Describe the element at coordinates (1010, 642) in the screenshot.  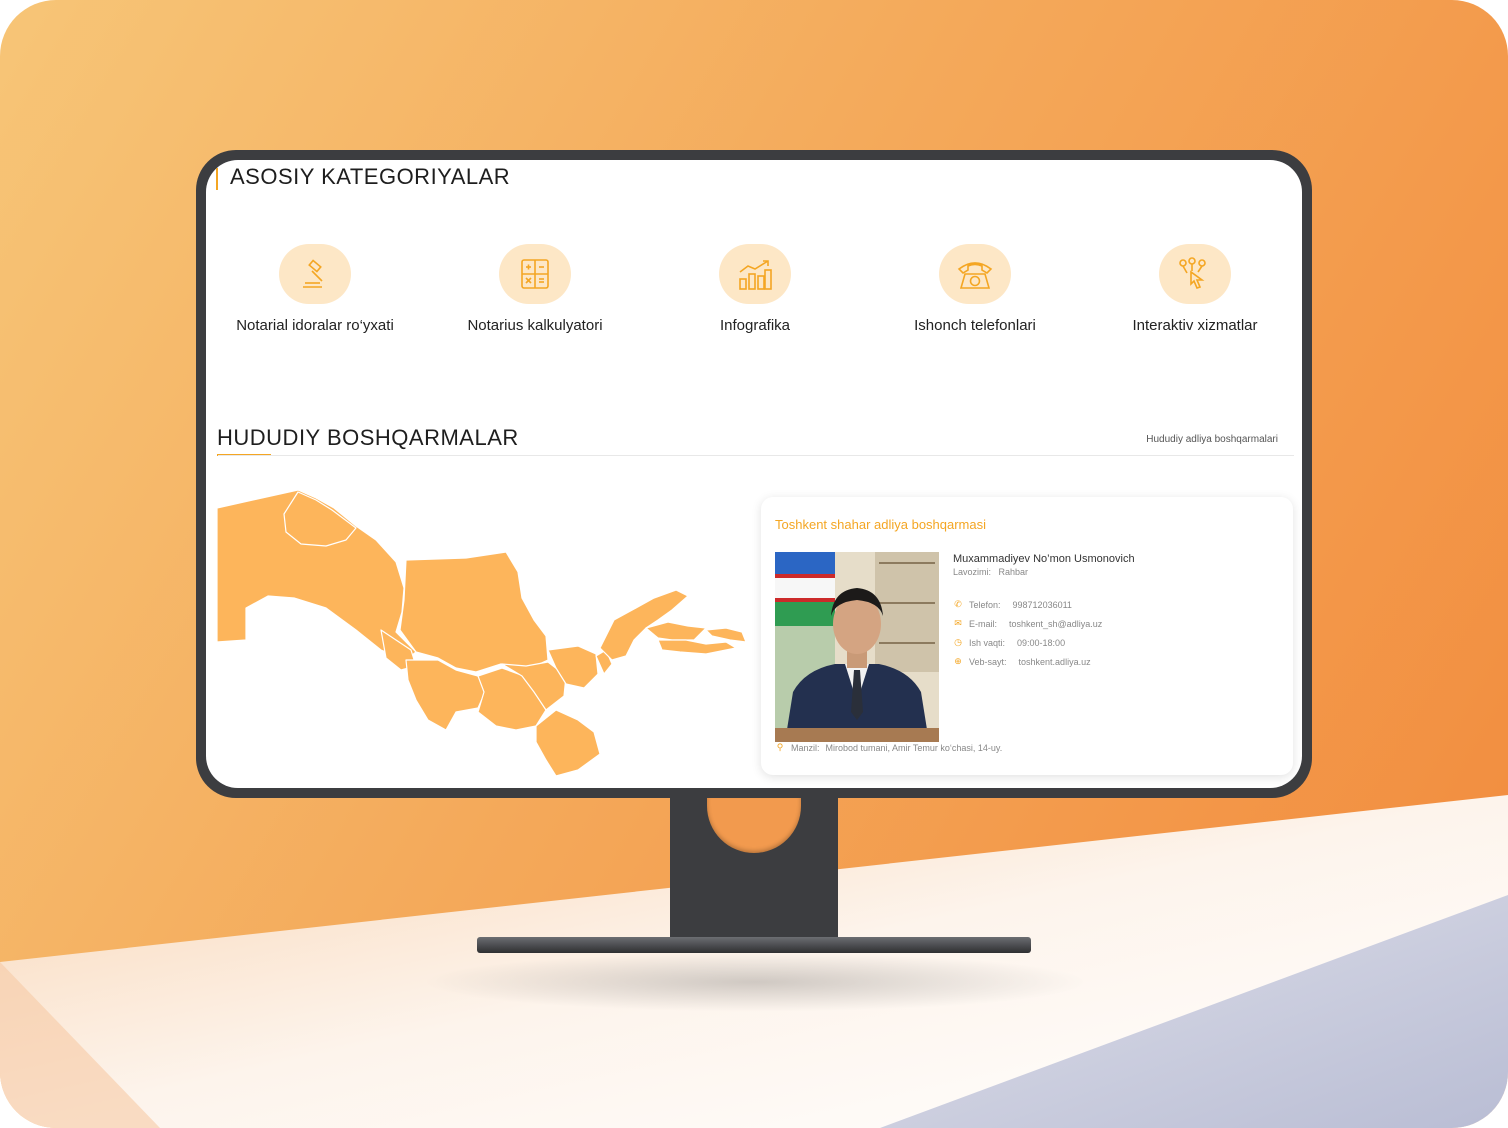
I see `hours-row: ◷ Ish vaqti: 09:00-18:00` at that location.